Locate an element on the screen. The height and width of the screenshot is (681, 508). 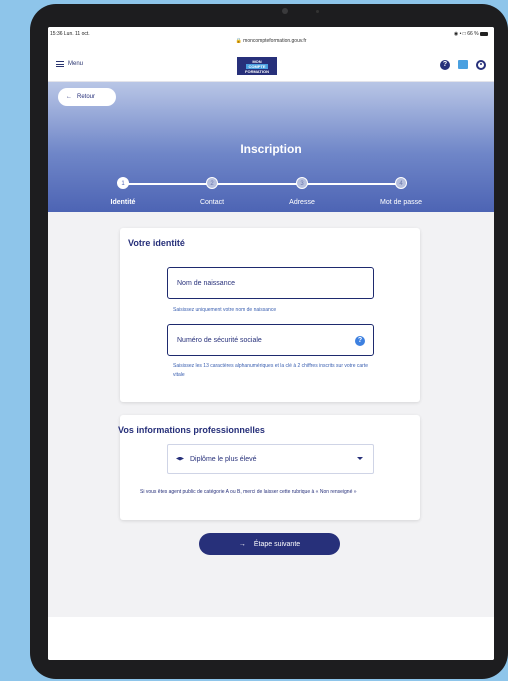
sensor-icon is located at coordinates (317, 11).